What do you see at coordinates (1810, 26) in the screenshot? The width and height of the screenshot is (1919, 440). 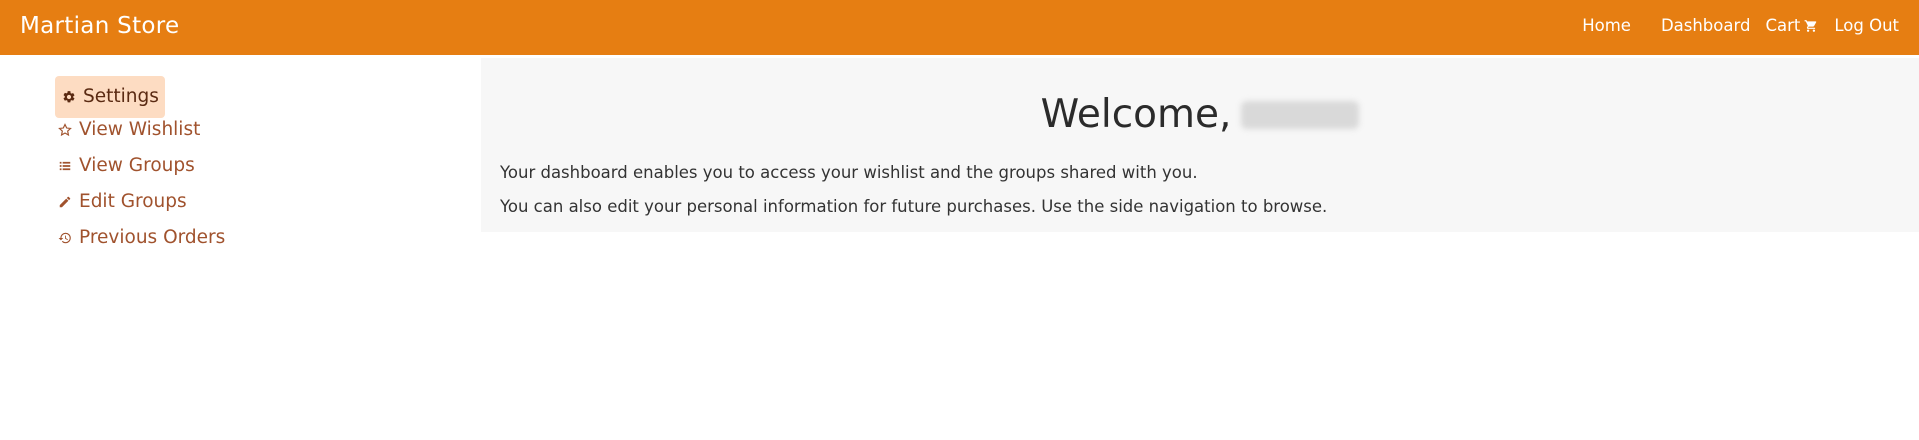 I see `cart-icon` at bounding box center [1810, 26].